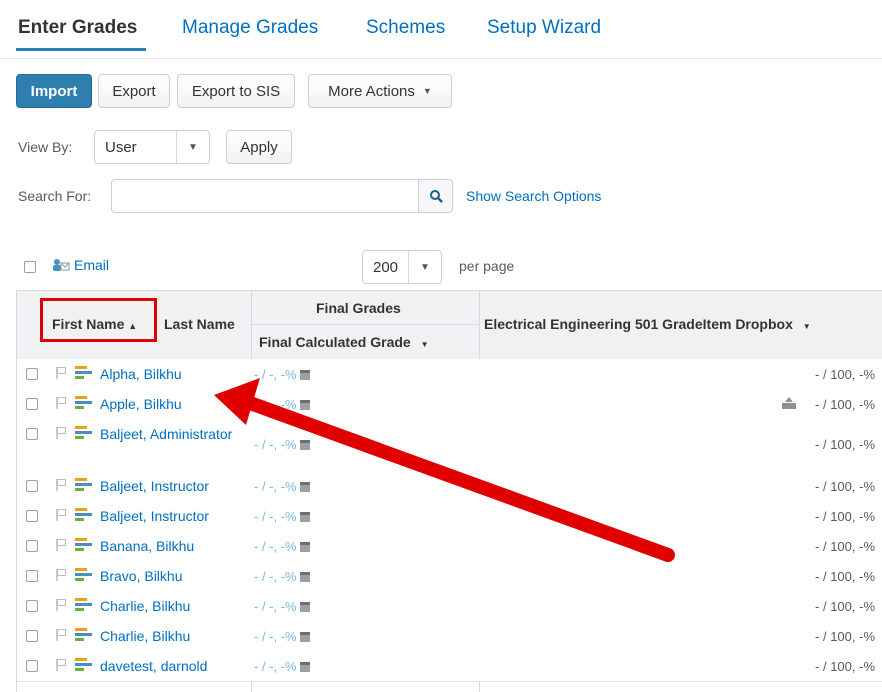 The image size is (882, 692). I want to click on final-grades-group-header: Final Grades, so click(358, 308).